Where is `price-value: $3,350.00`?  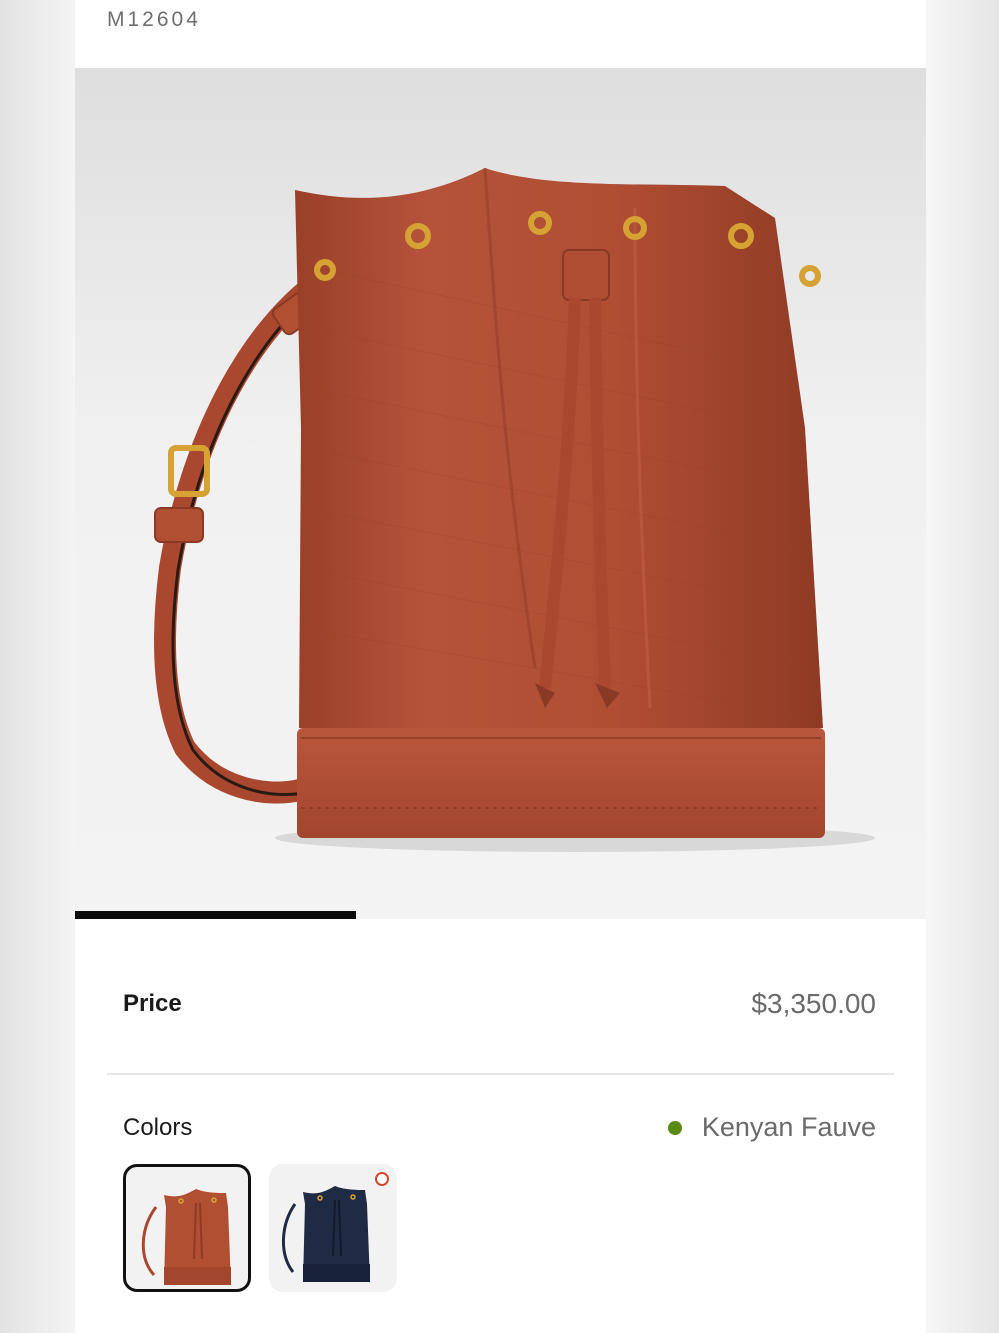
price-value: $3,350.00 is located at coordinates (813, 1003).